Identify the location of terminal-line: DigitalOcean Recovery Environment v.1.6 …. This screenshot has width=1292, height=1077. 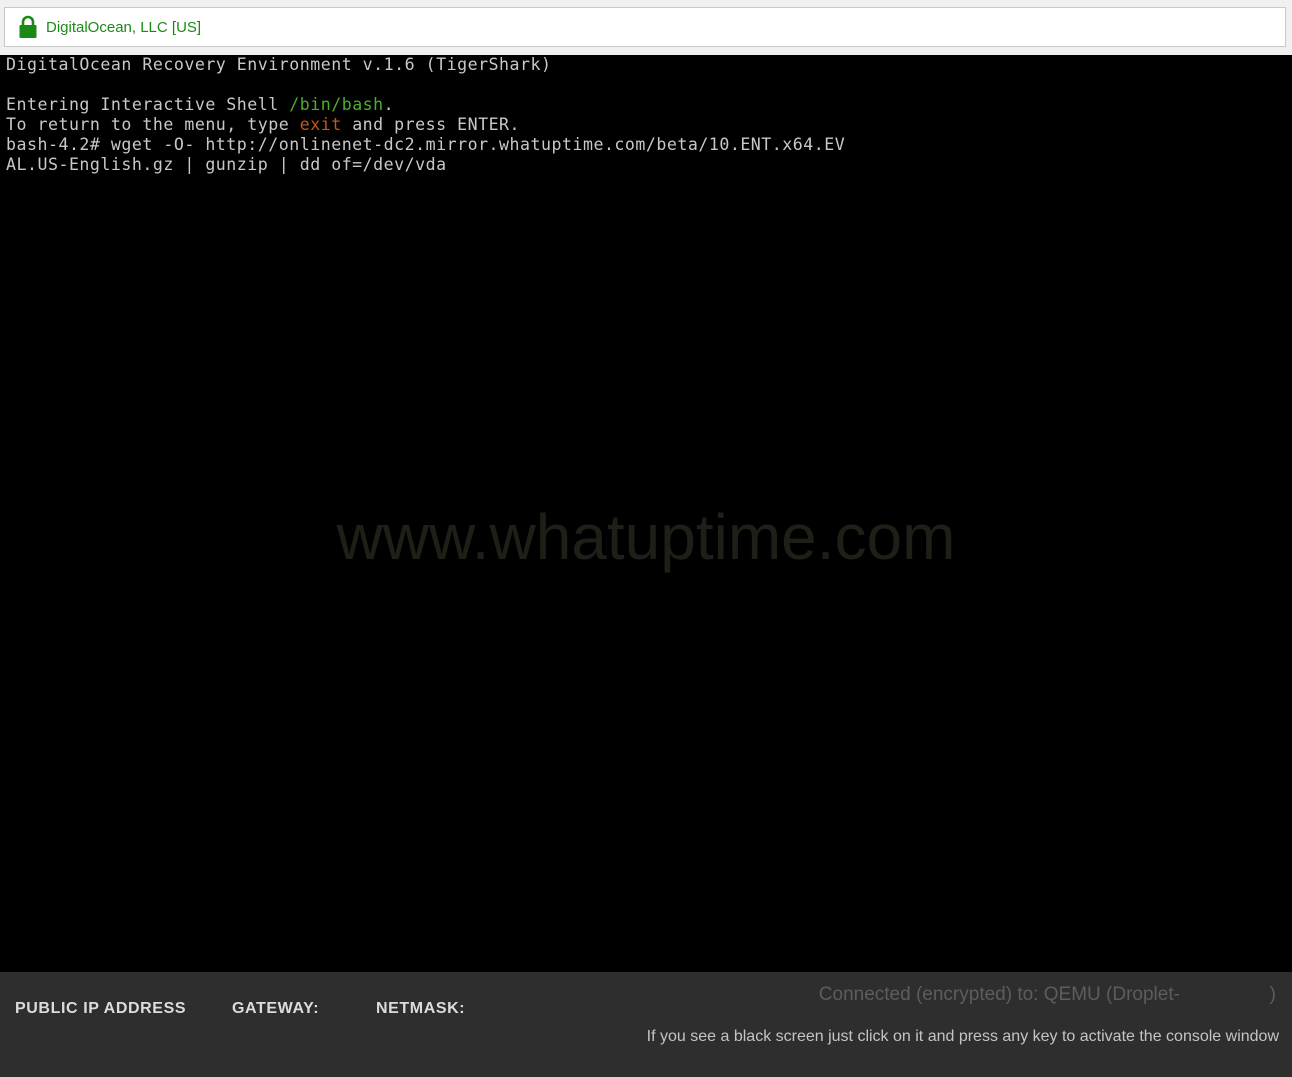
(279, 64).